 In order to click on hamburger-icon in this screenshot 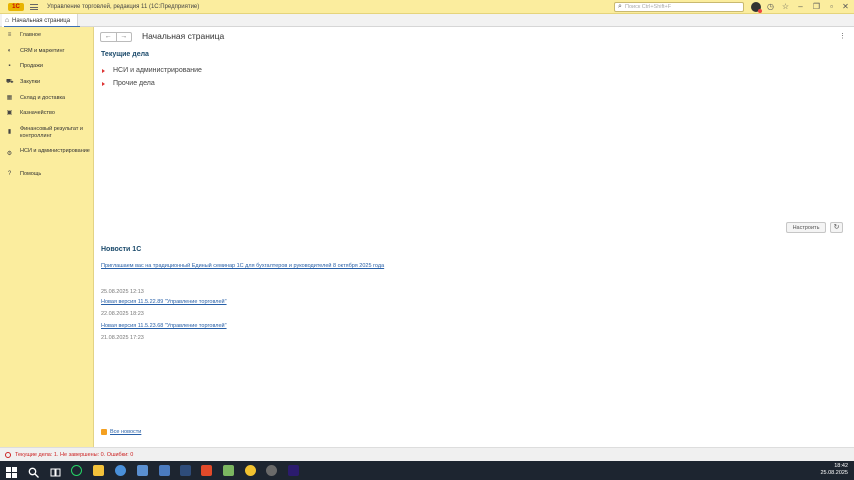, I will do `click(34, 6)`.